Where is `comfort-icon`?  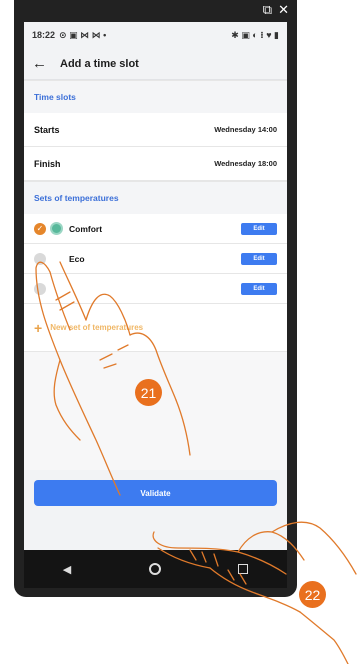
comfort-icon is located at coordinates (56, 228).